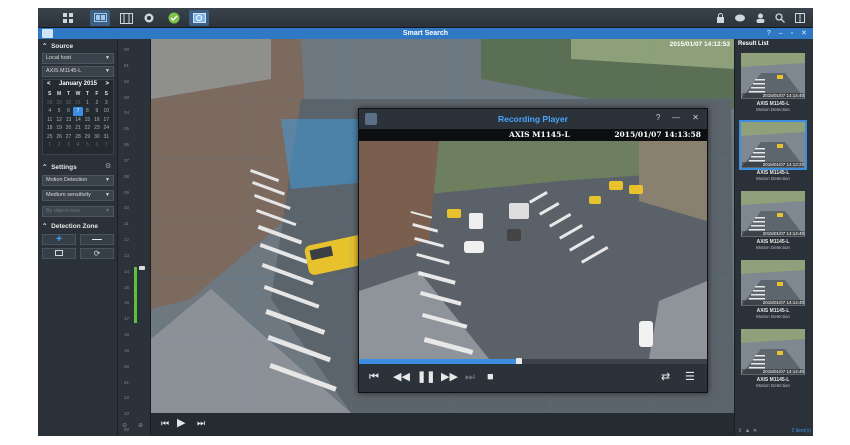  Describe the element at coordinates (49, 128) in the screenshot. I see `calendar-day: 18` at that location.